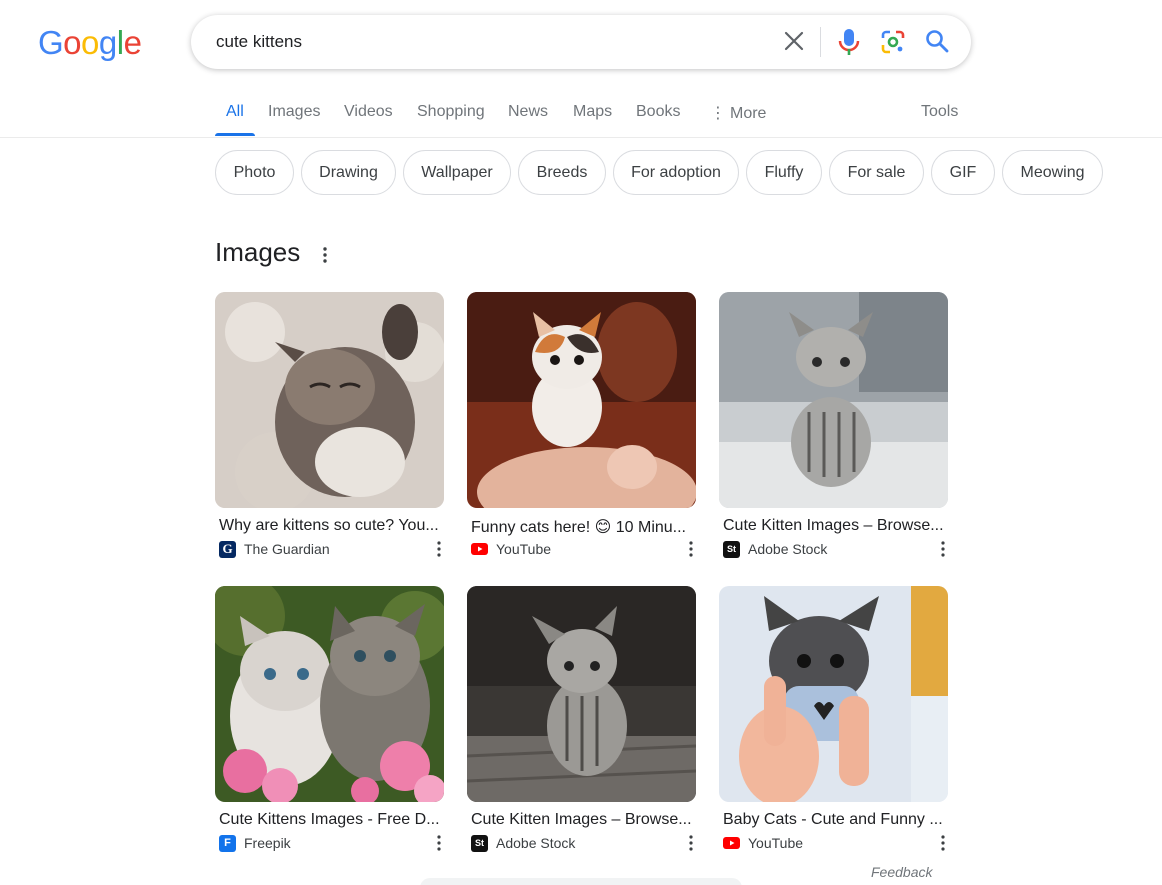  Describe the element at coordinates (794, 41) in the screenshot. I see `clear-icon` at that location.